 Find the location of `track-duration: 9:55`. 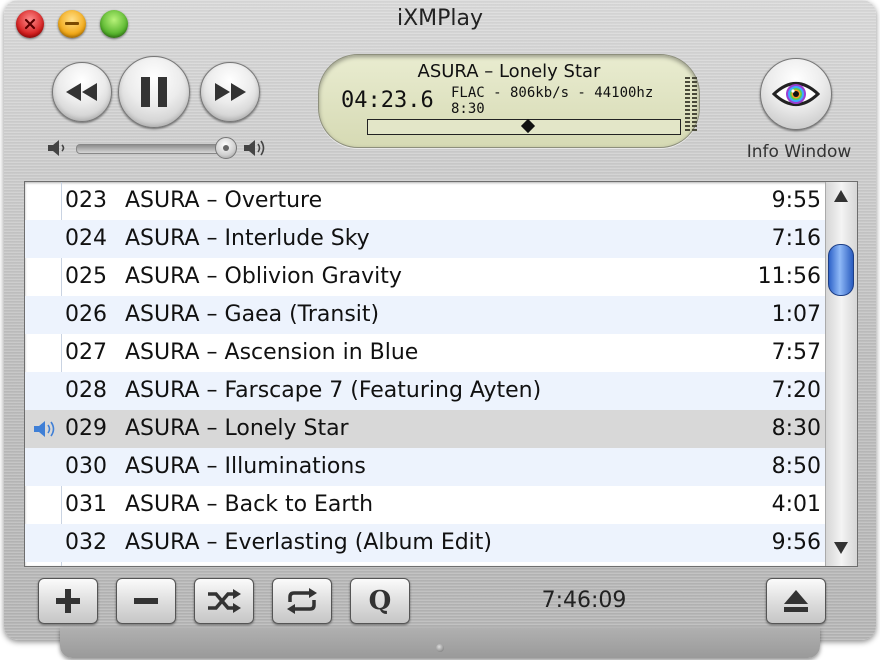

track-duration: 9:55 is located at coordinates (796, 200).